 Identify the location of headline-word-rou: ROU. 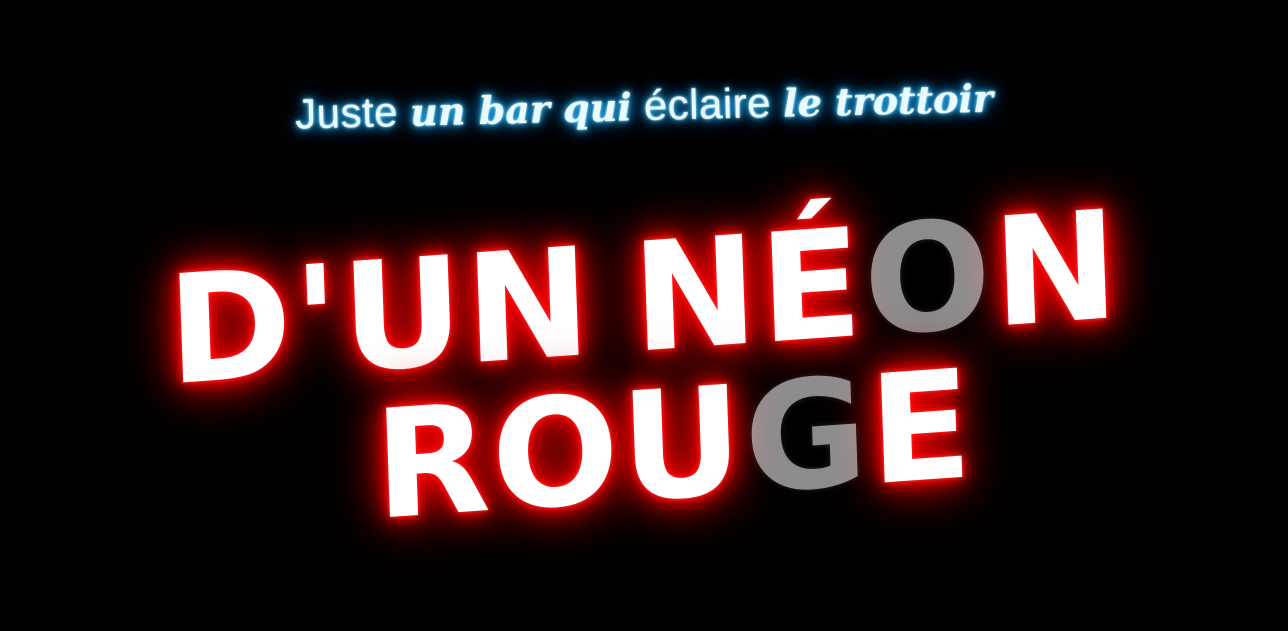
(559, 454).